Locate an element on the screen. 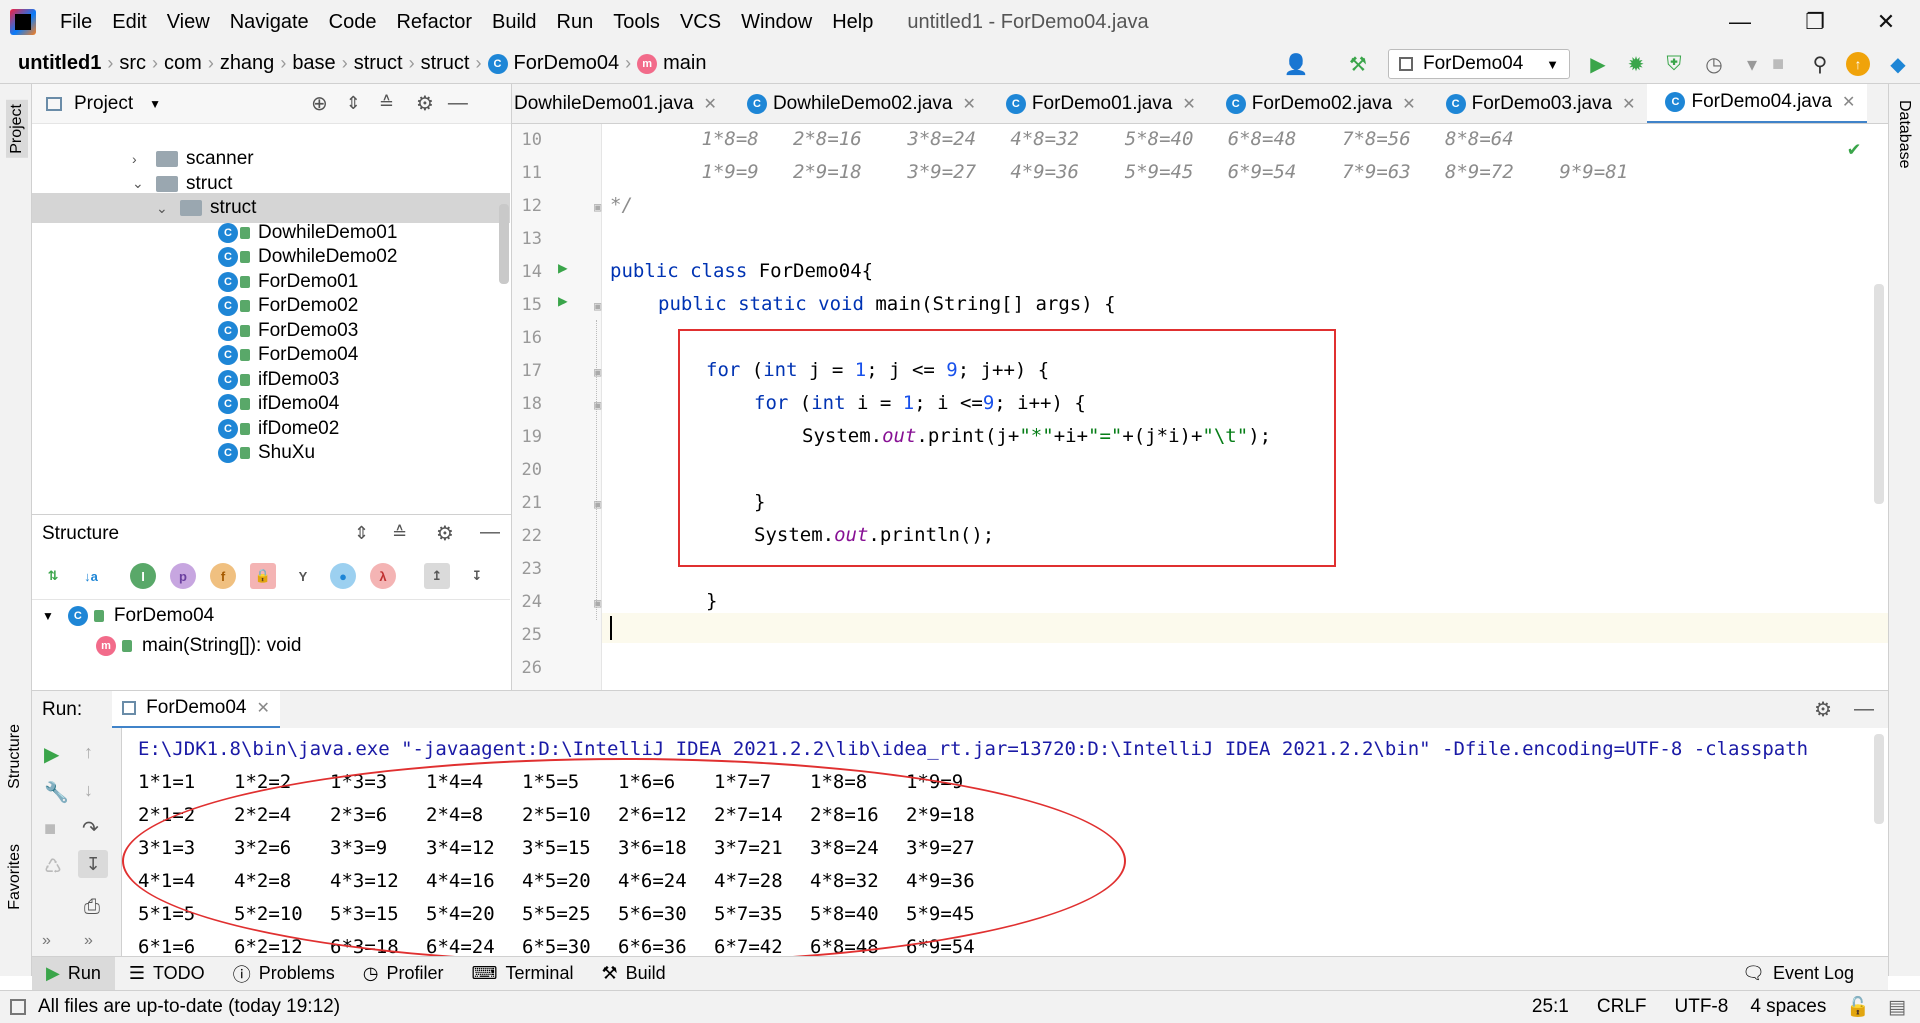 This screenshot has height=1023, width=1920. editor-scrollbar is located at coordinates (1879, 394).